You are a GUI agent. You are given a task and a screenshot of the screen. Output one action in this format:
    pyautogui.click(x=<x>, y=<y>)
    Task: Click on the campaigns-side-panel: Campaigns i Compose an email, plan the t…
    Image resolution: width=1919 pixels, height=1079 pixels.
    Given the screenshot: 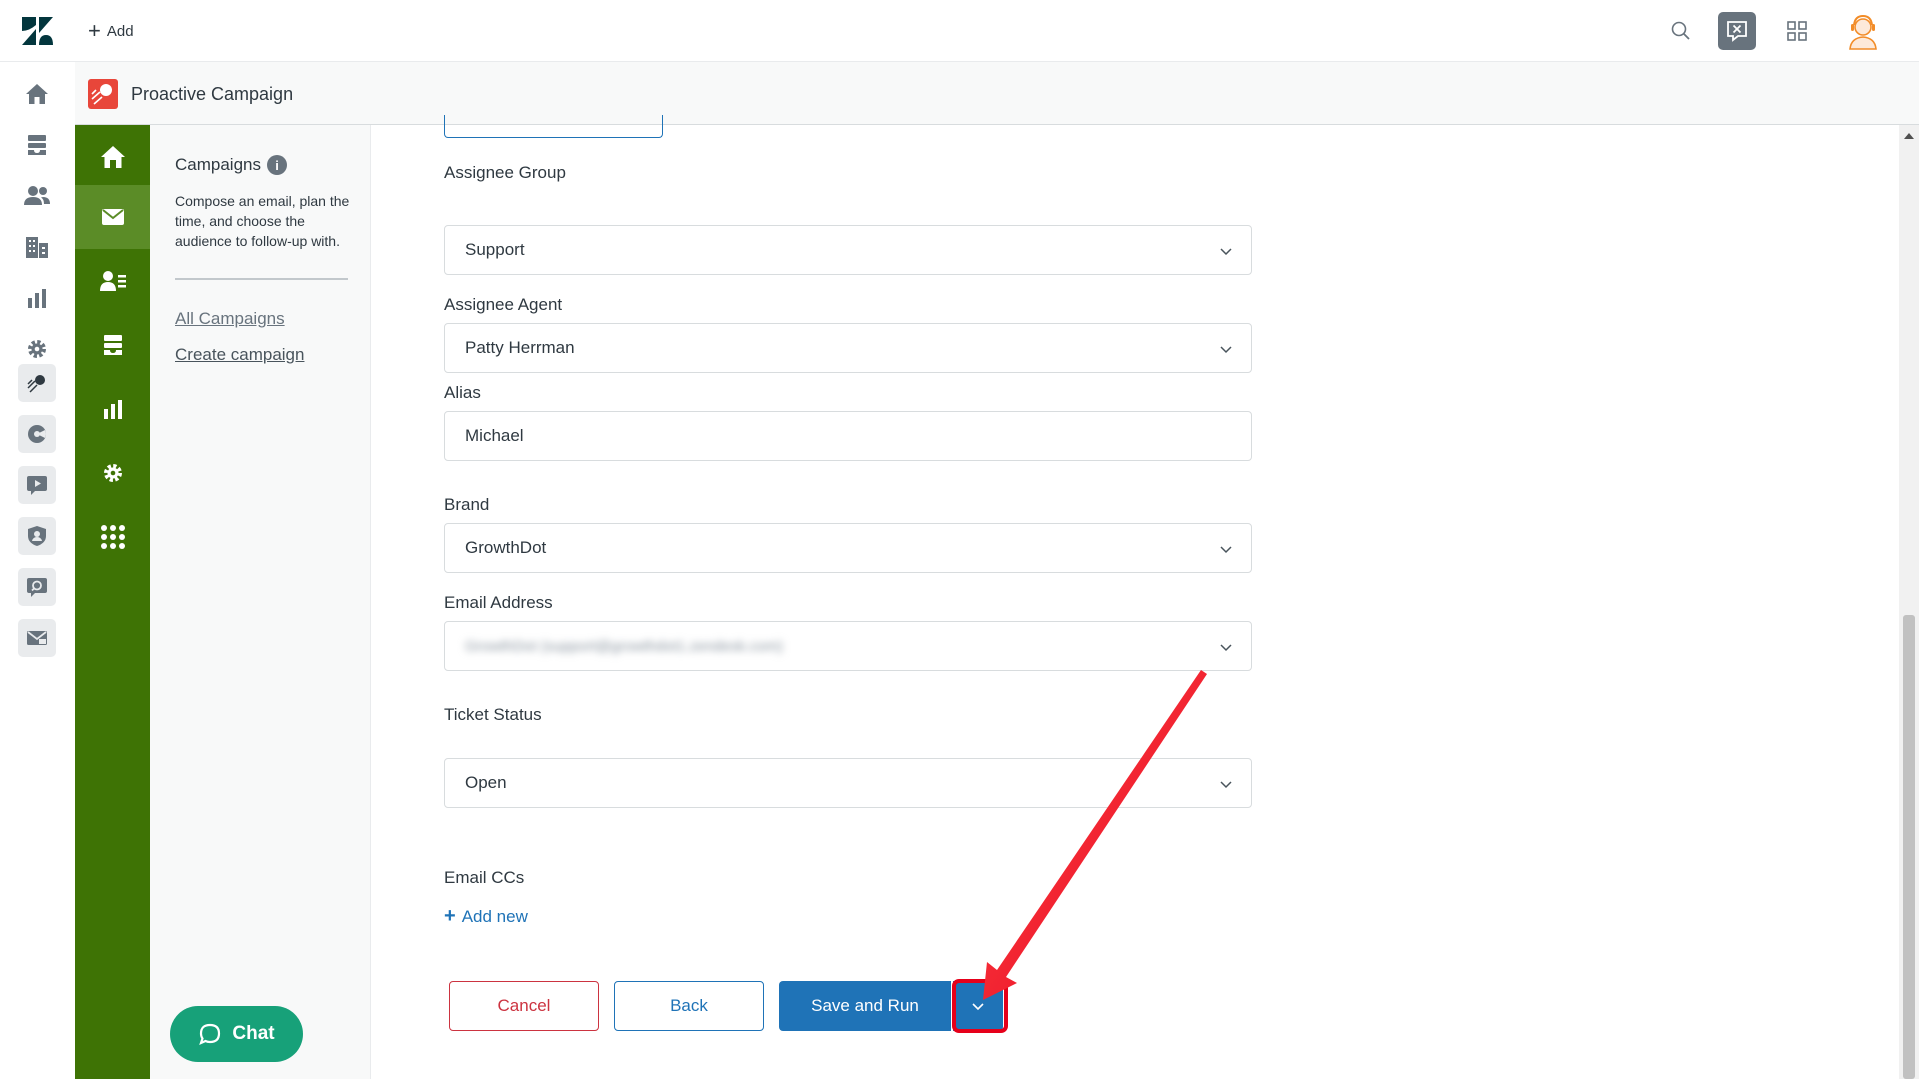 What is the action you would take?
    pyautogui.click(x=260, y=602)
    